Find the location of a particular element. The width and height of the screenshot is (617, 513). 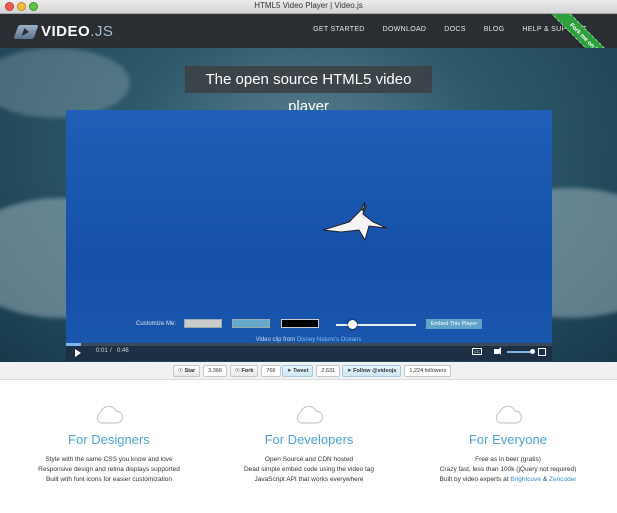

github-star-widget: ☉ Star 3,366 is located at coordinates (200, 371).